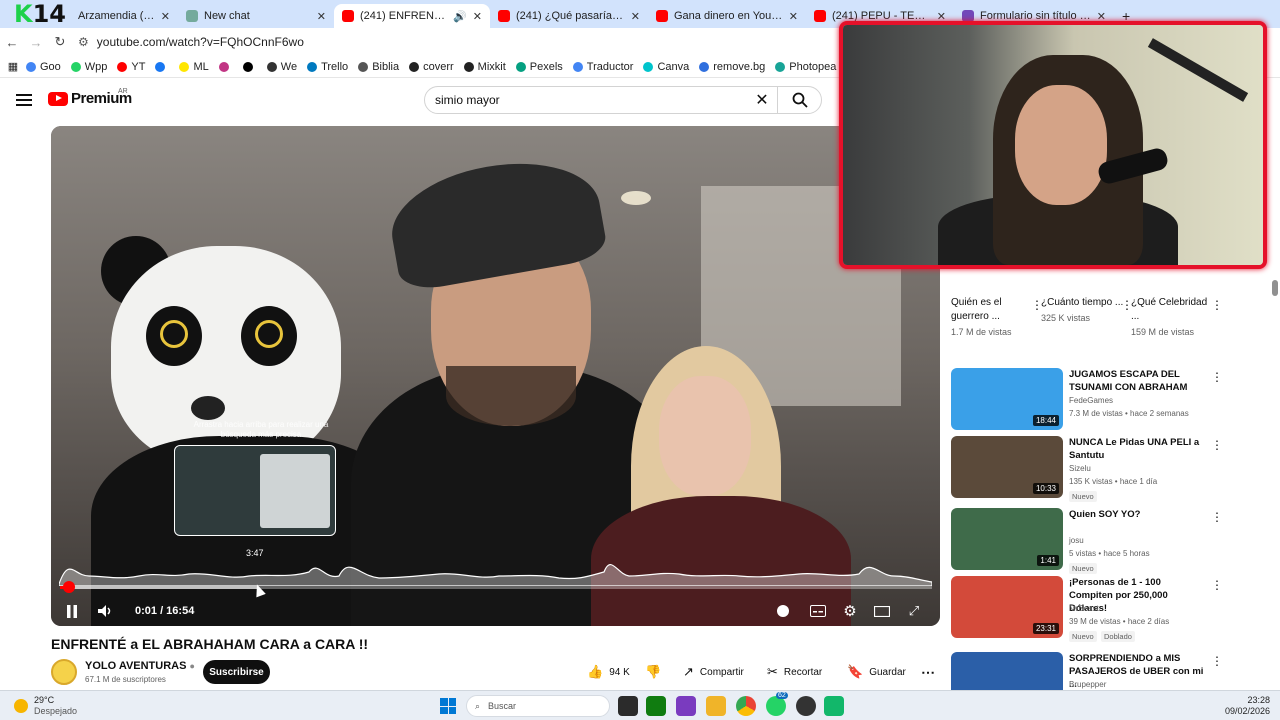  Describe the element at coordinates (68, 587) in the screenshot. I see `seek-scrubber-handle` at that location.